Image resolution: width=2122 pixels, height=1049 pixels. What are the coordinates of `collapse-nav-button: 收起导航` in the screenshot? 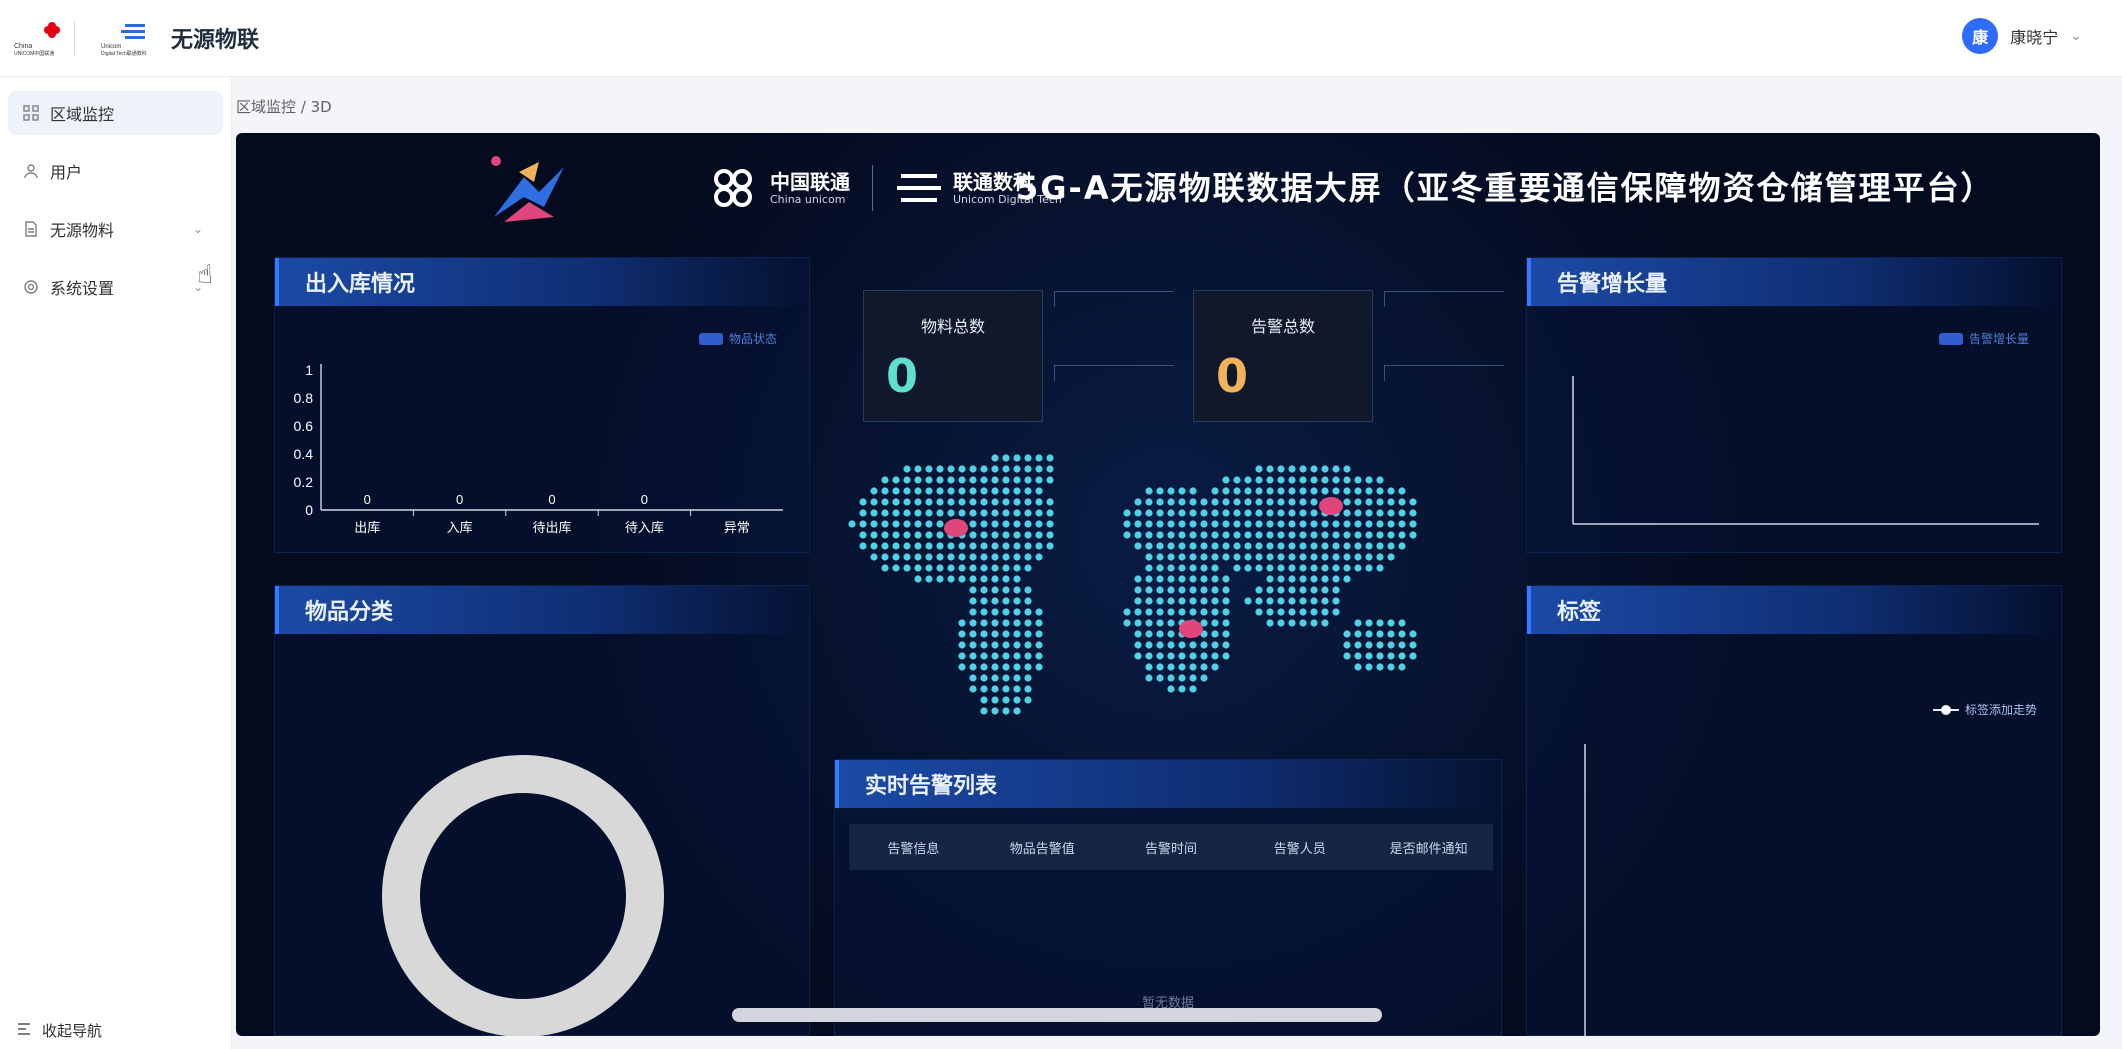 It's located at (59, 1030).